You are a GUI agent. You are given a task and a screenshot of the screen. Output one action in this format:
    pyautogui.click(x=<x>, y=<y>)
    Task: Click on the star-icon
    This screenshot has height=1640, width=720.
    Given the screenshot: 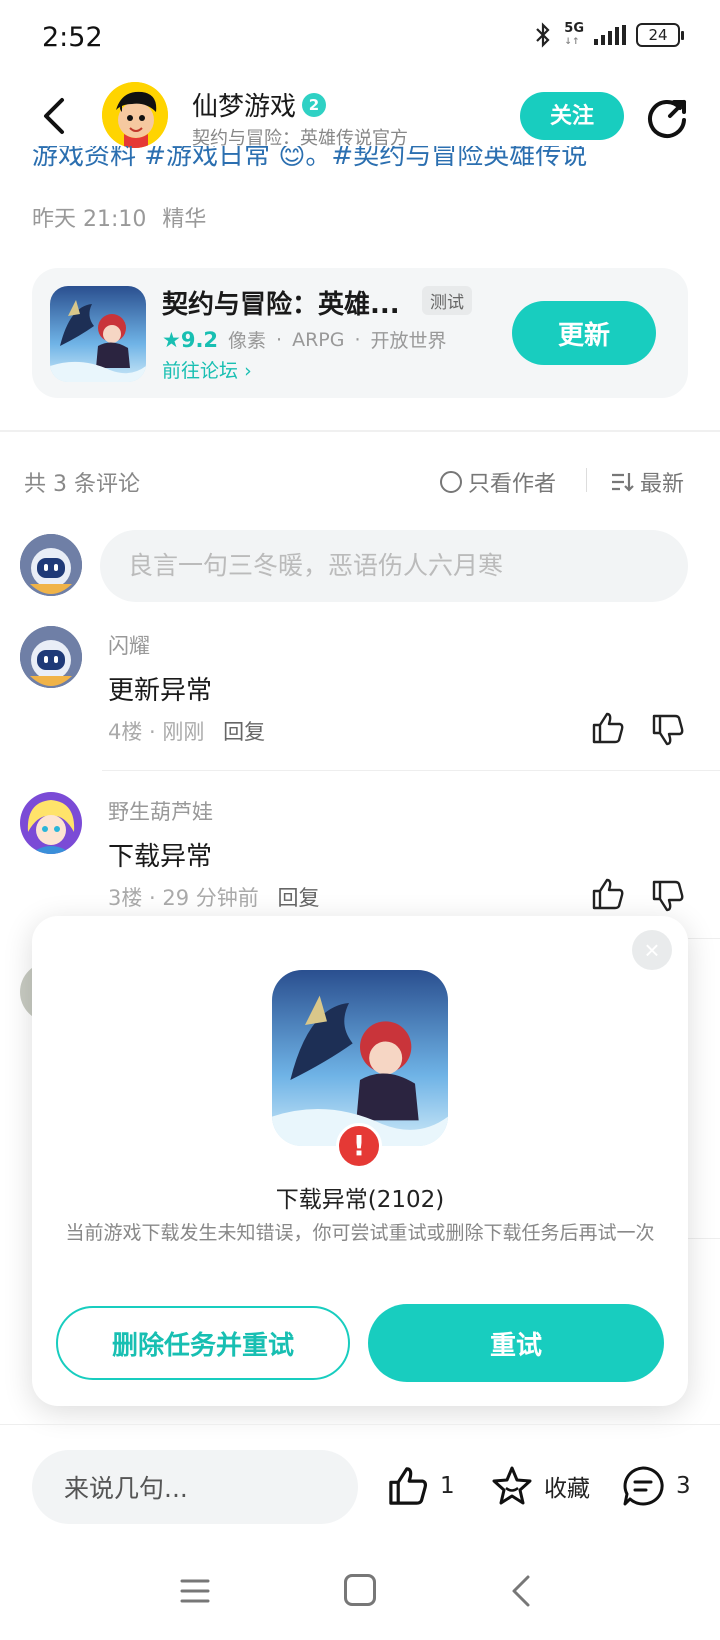 What is the action you would take?
    pyautogui.click(x=512, y=1485)
    